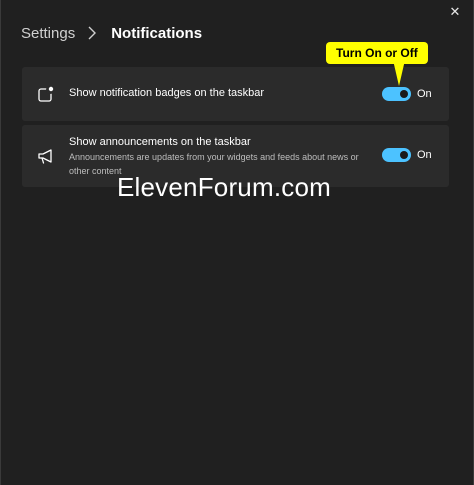  I want to click on setting-title: Show notification badges on the taskbar, so click(167, 93).